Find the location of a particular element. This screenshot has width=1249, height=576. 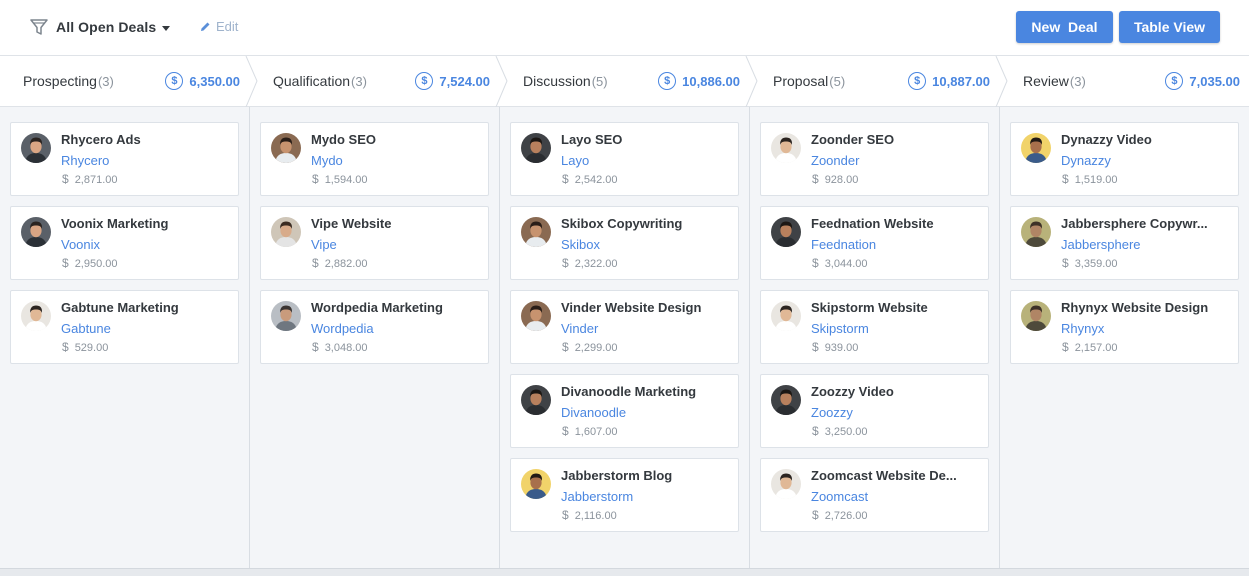

deal-card: Layo SEO Layo $2,542.00 is located at coordinates (624, 159).